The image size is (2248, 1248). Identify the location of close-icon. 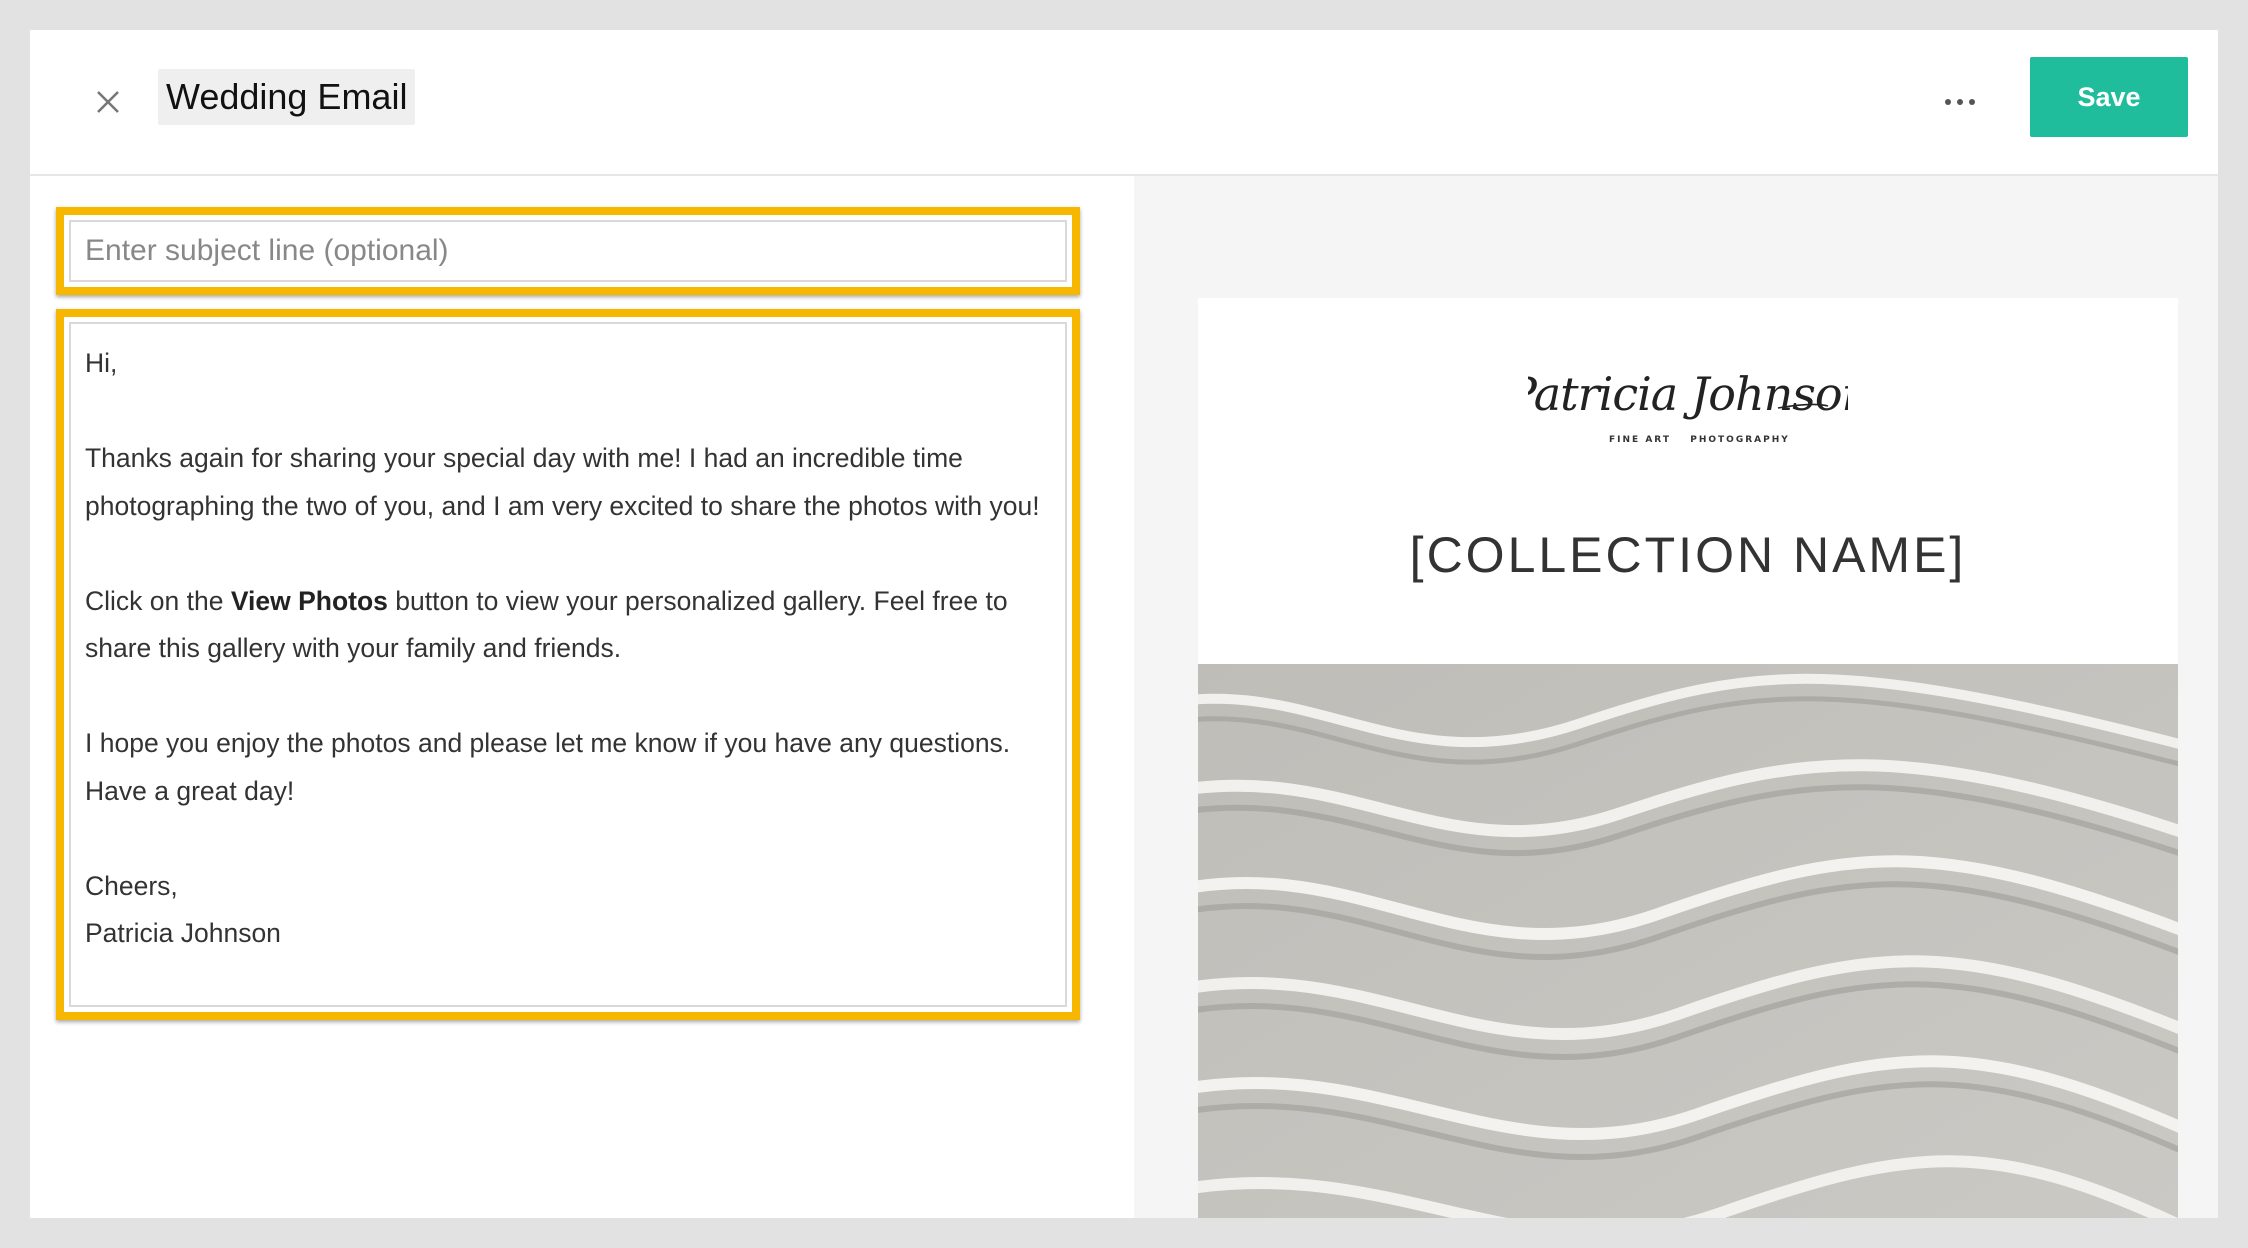
(108, 102).